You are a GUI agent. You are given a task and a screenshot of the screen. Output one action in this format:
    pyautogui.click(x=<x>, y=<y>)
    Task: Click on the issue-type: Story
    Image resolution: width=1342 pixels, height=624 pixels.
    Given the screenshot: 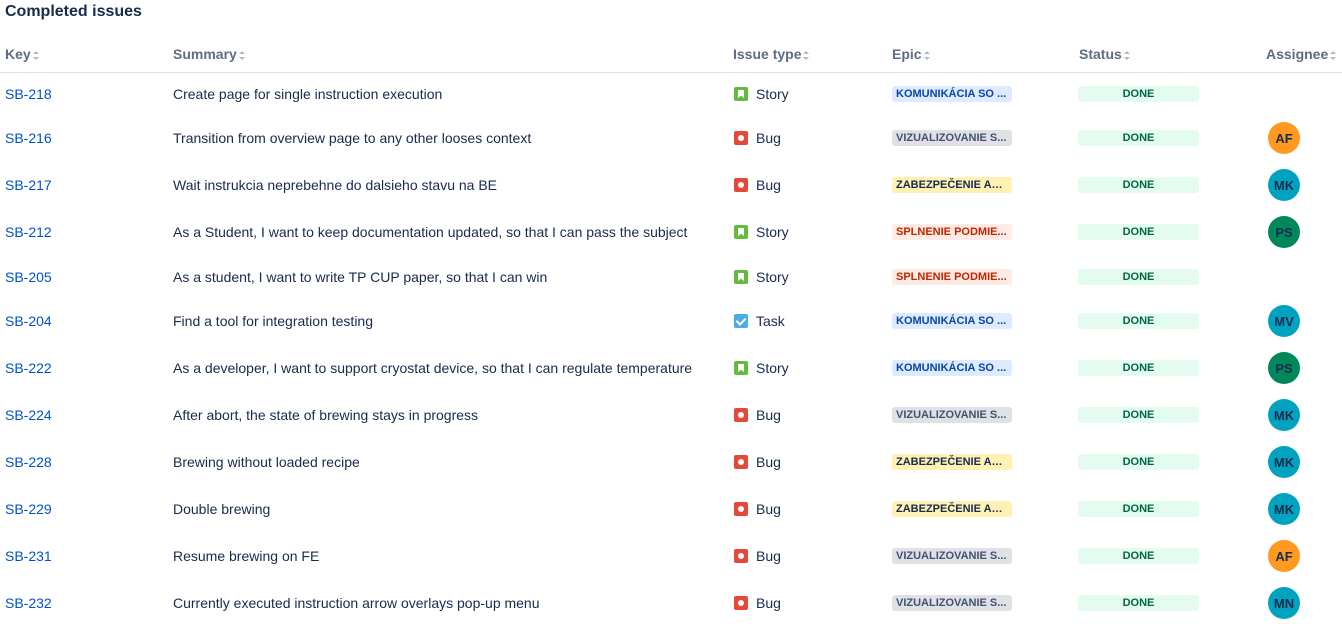 What is the action you would take?
    pyautogui.click(x=761, y=368)
    